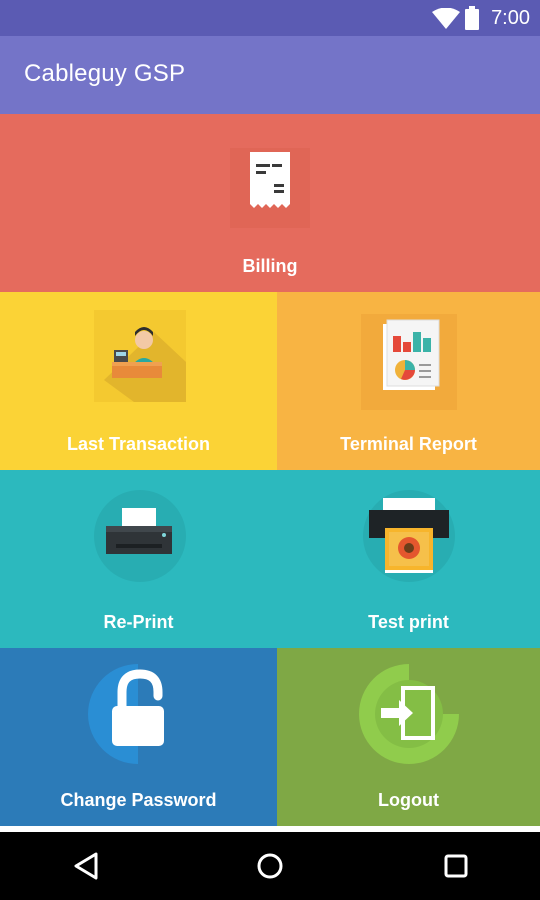 The width and height of the screenshot is (540, 900). I want to click on home-icon, so click(270, 866).